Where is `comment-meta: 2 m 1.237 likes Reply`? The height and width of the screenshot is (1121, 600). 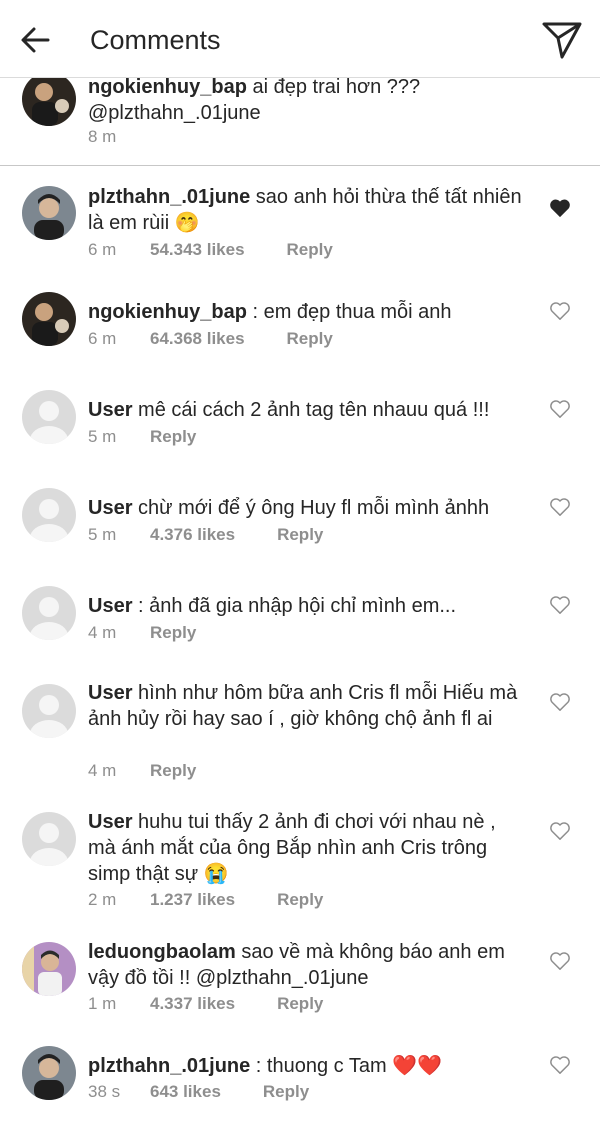 comment-meta: 2 m 1.237 likes Reply is located at coordinates (205, 900).